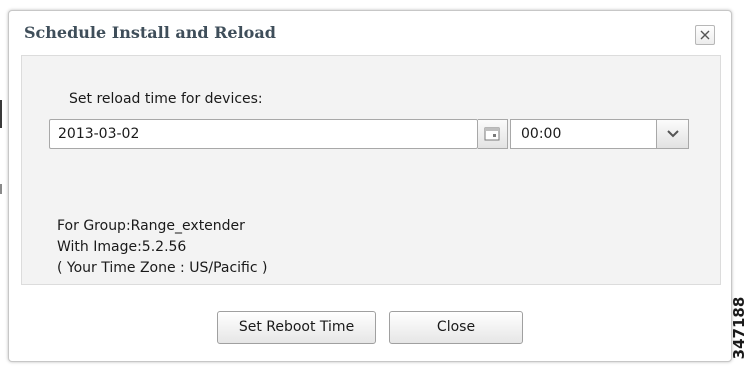  I want to click on figure-id: 347188, so click(738, 331).